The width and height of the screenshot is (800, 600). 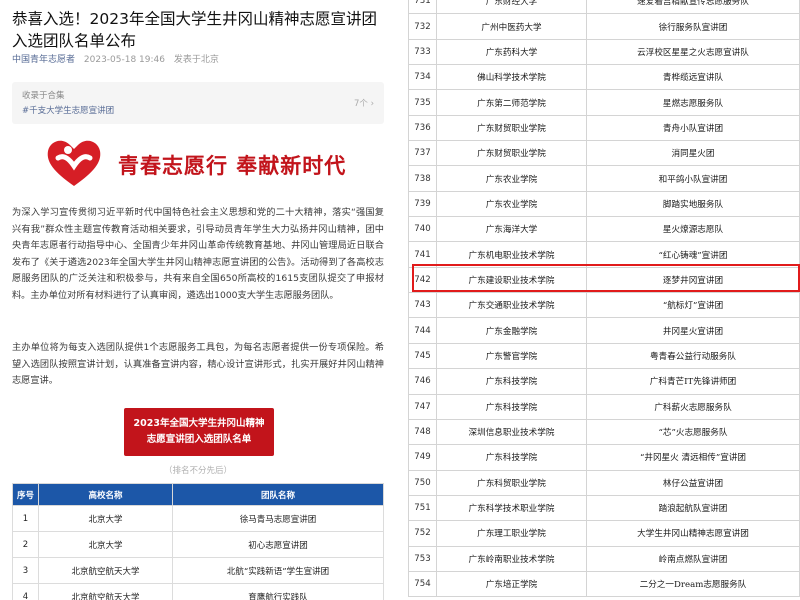 What do you see at coordinates (693, 128) in the screenshot?
I see `row-team: 青舟小队宣讲团` at bounding box center [693, 128].